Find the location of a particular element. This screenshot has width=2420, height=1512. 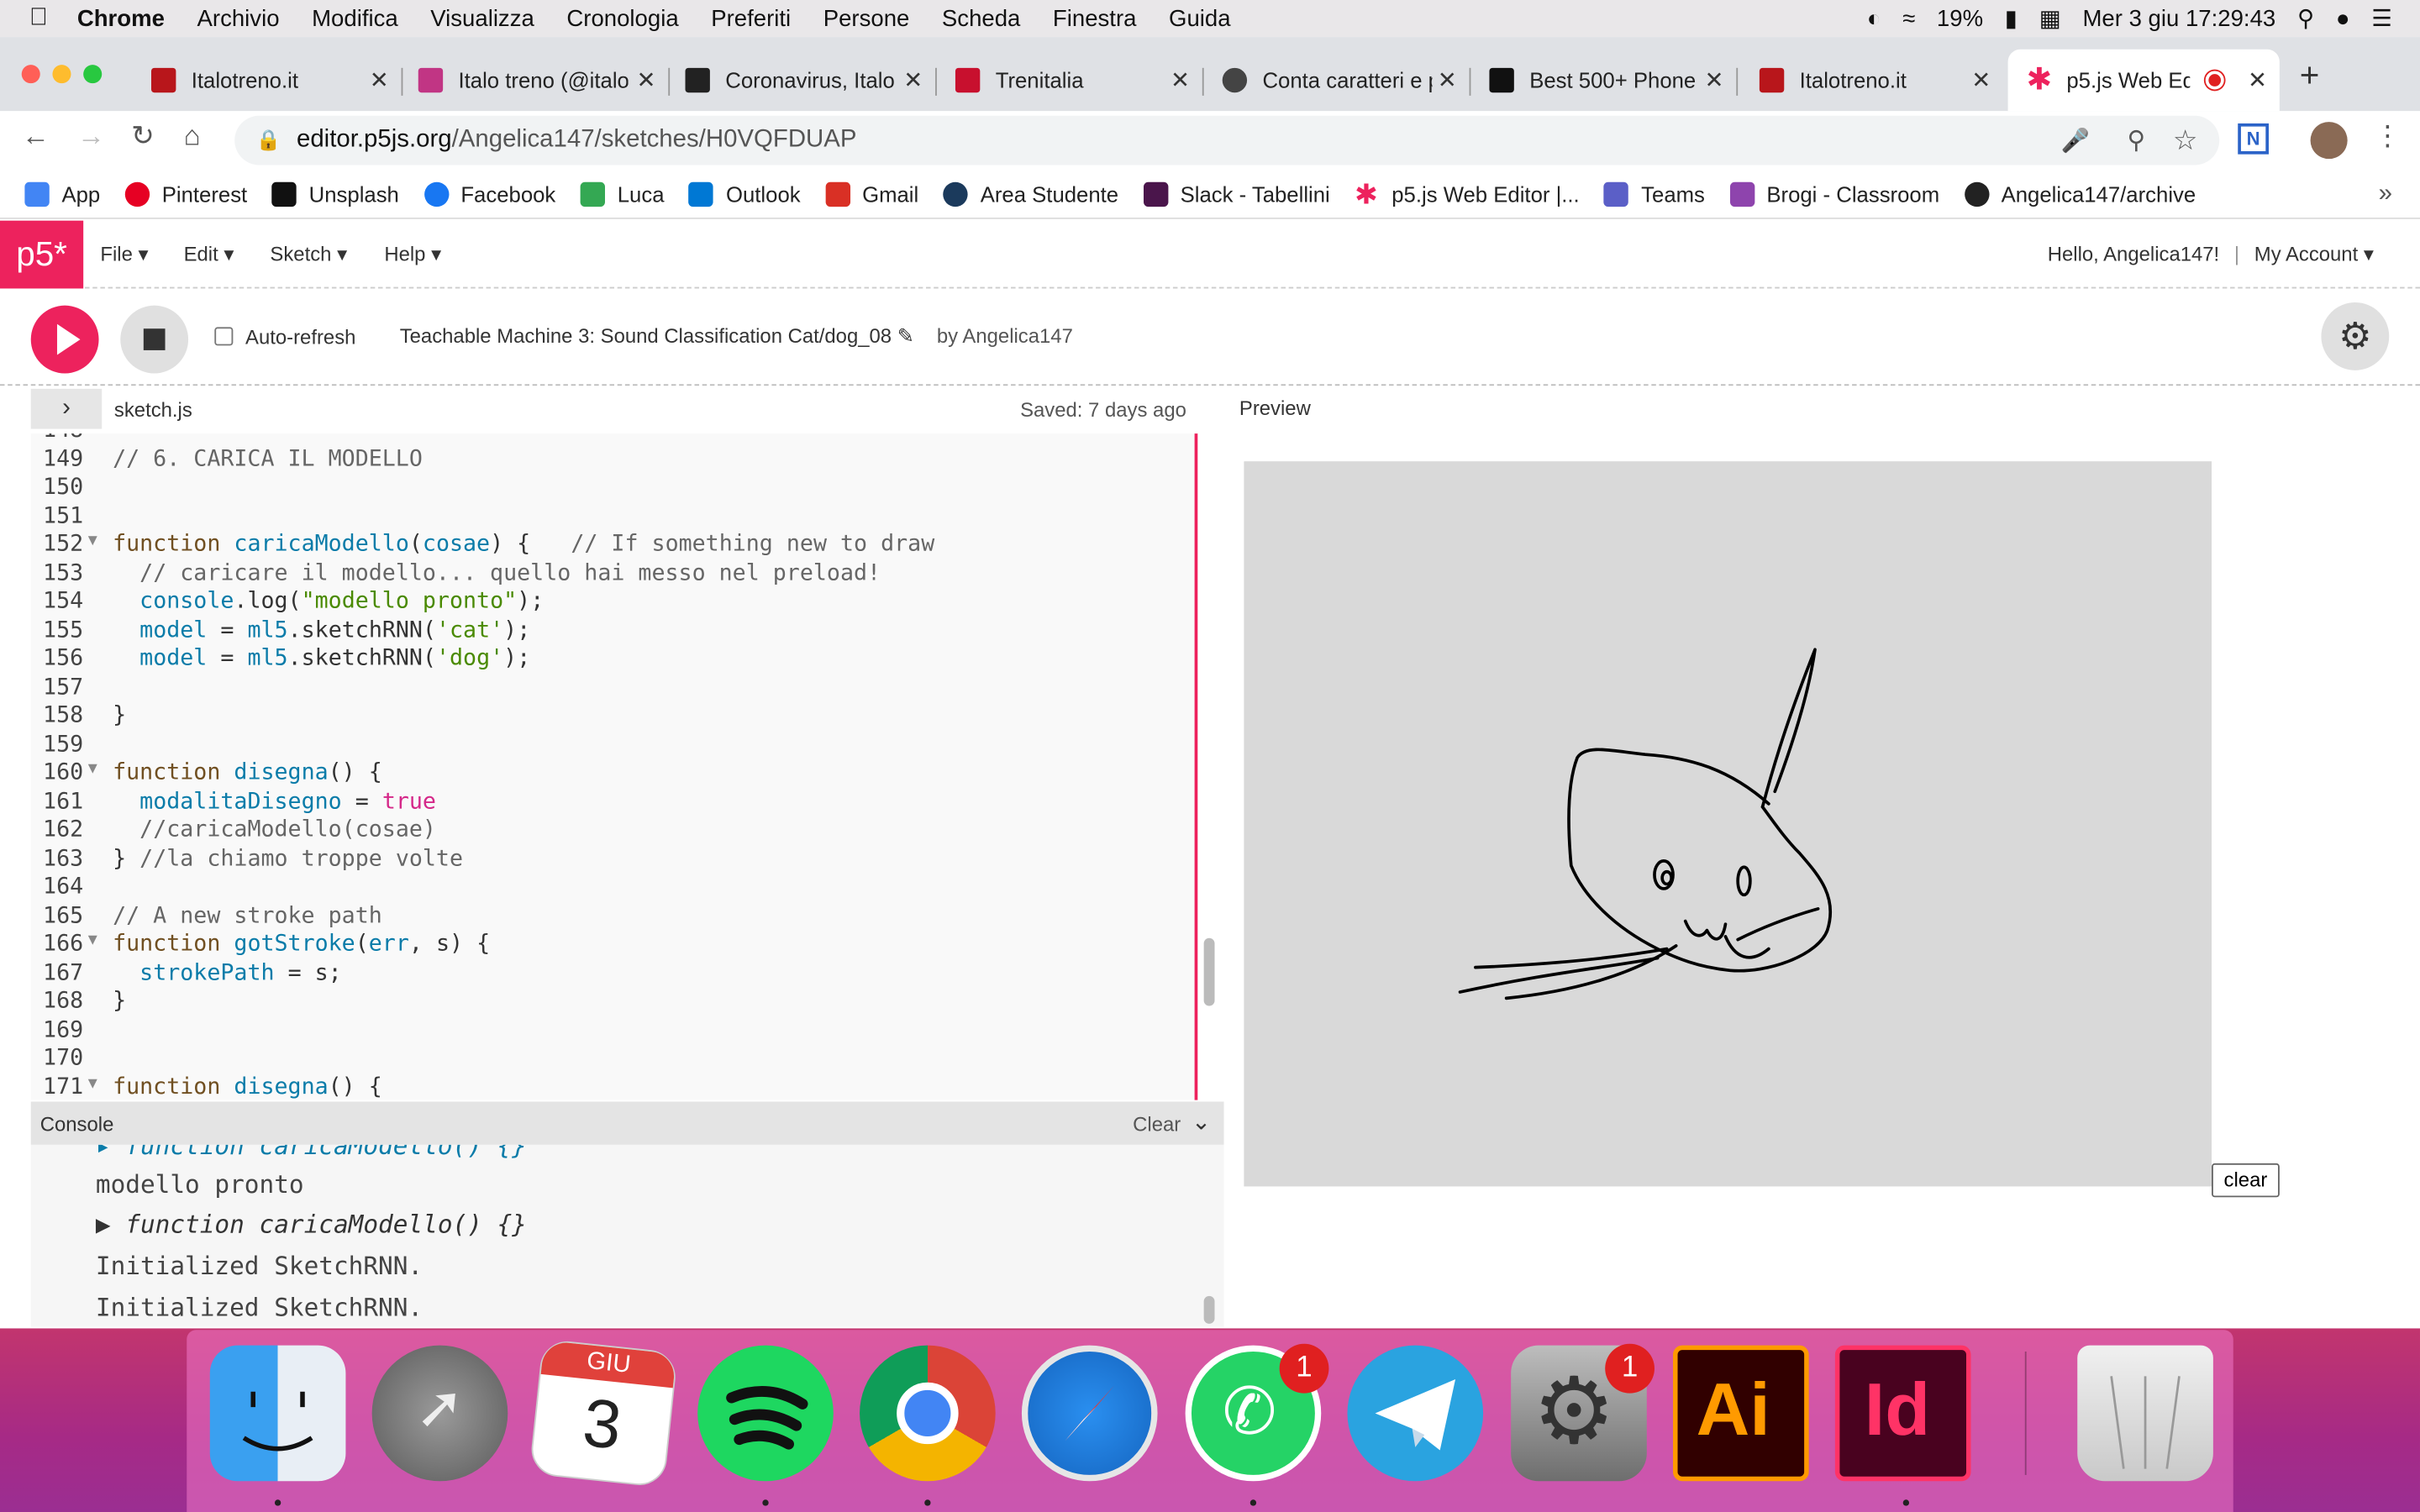

bookmark-area-studente: Area Studente is located at coordinates (1030, 194).